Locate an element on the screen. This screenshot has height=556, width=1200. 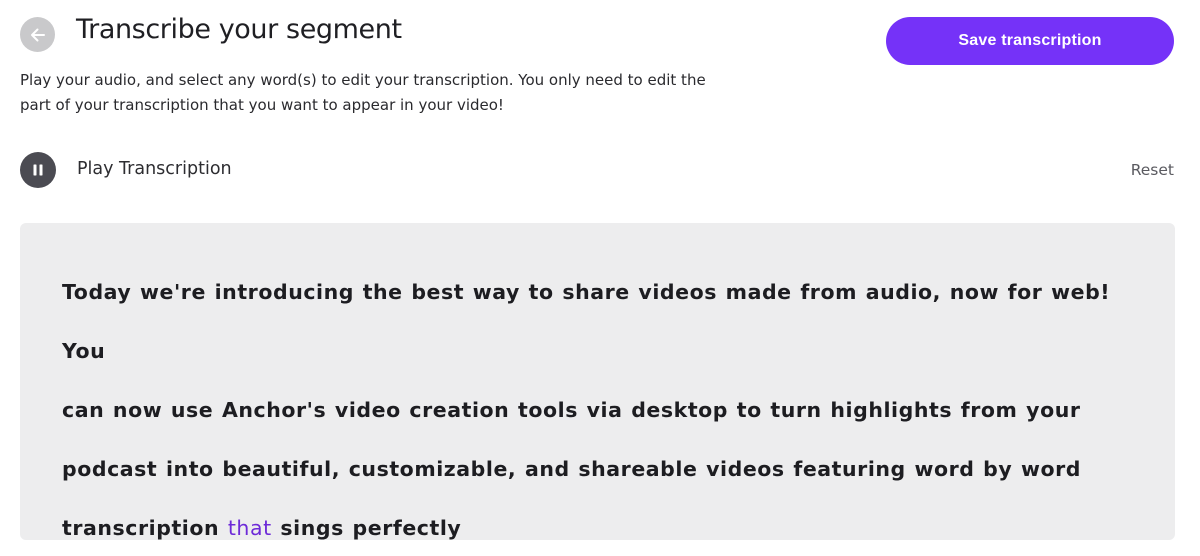
transcript-word: audio, is located at coordinates (903, 292).